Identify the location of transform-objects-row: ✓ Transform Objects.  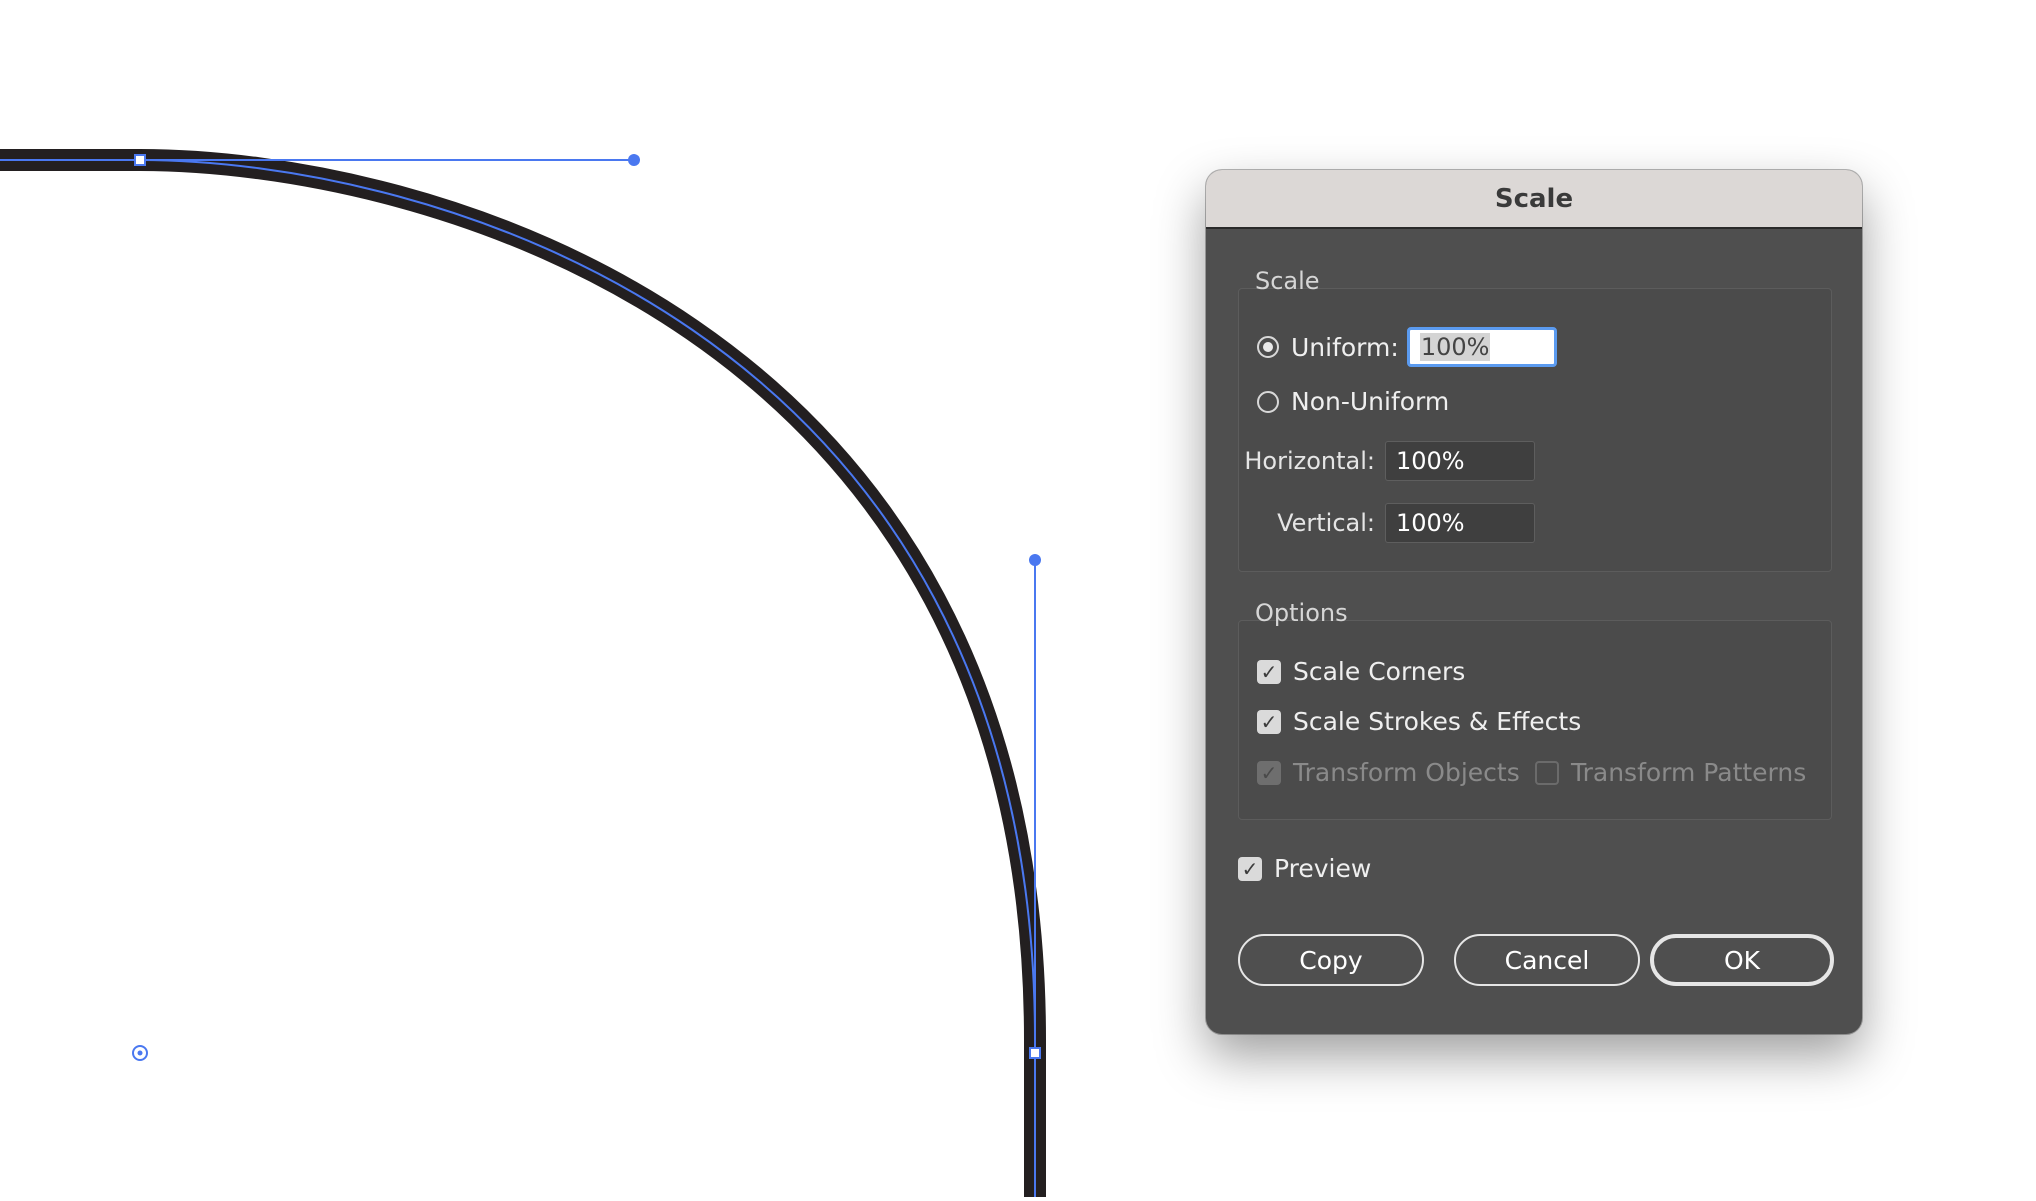
(1388, 772).